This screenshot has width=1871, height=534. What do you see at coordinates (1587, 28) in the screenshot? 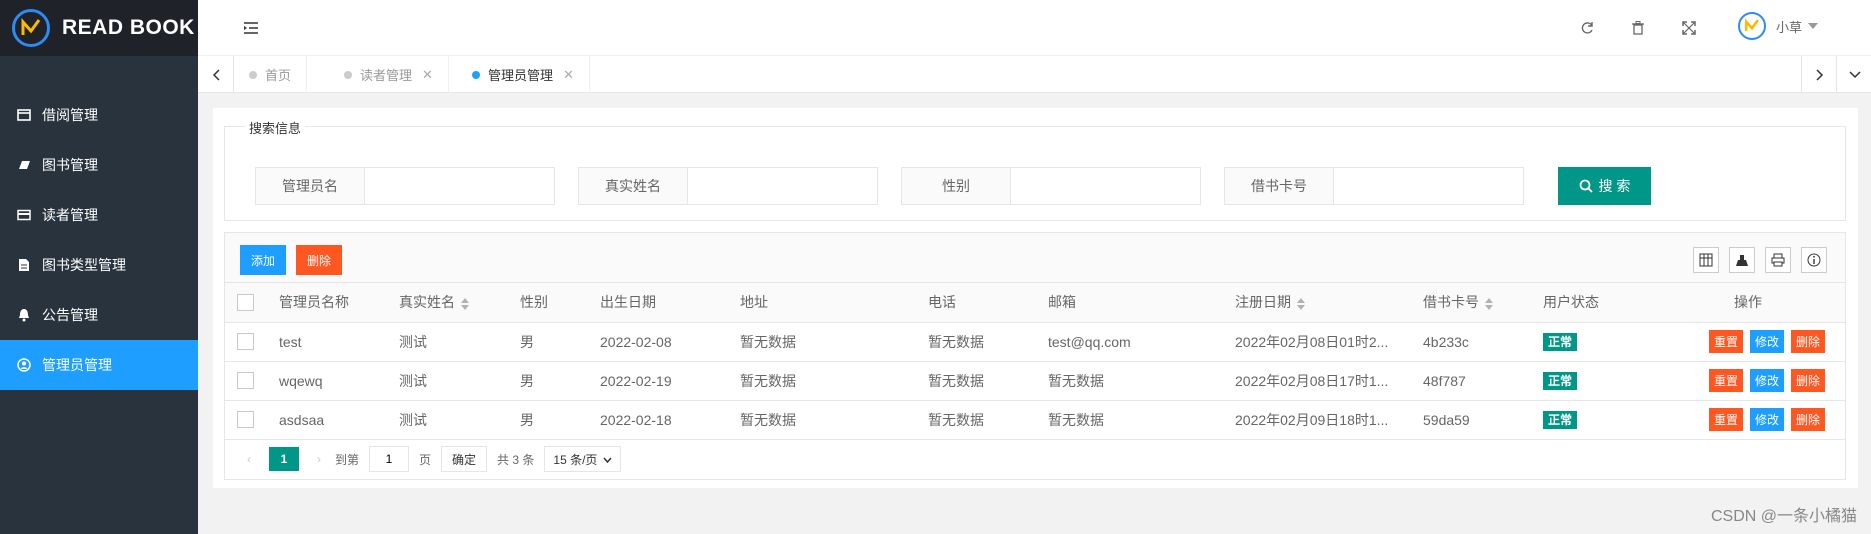
I see `refresh-icon` at bounding box center [1587, 28].